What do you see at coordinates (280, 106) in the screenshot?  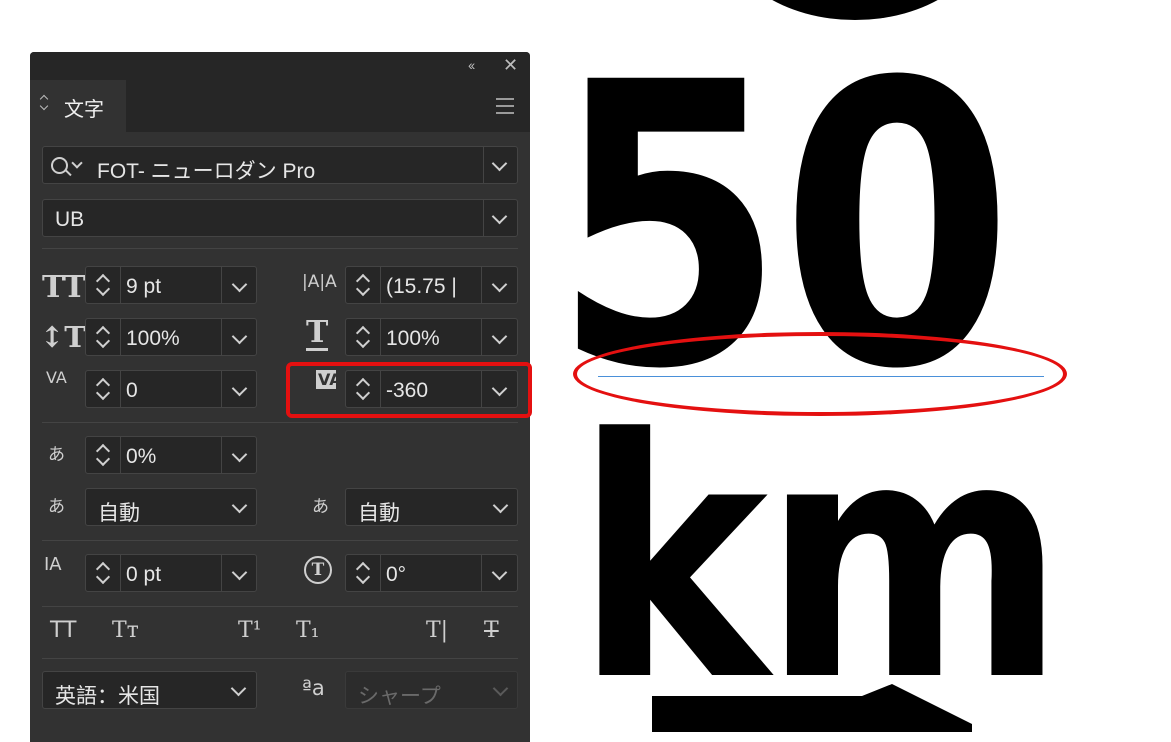 I see `panel-tabstrip: 文字` at bounding box center [280, 106].